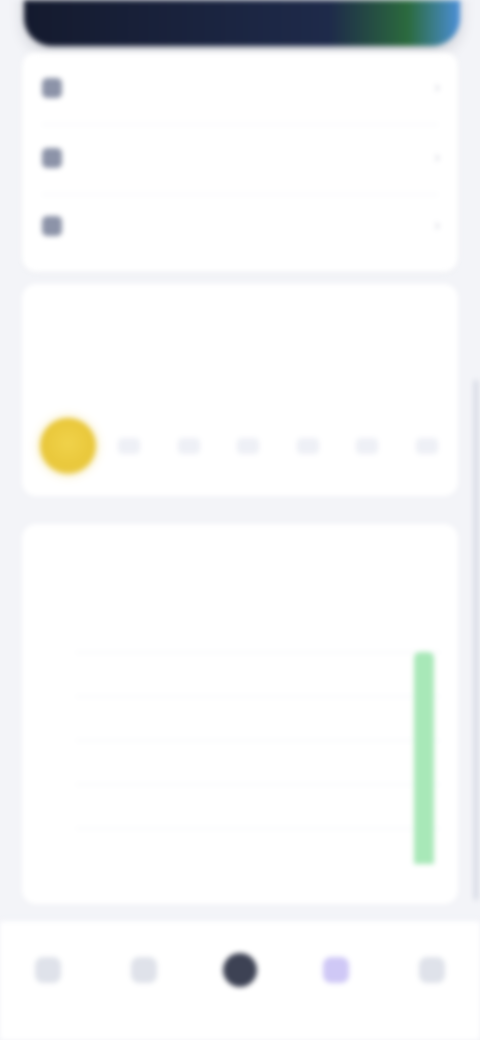 The width and height of the screenshot is (480, 1040). Describe the element at coordinates (240, 88) in the screenshot. I see `menu-item-1: ›` at that location.